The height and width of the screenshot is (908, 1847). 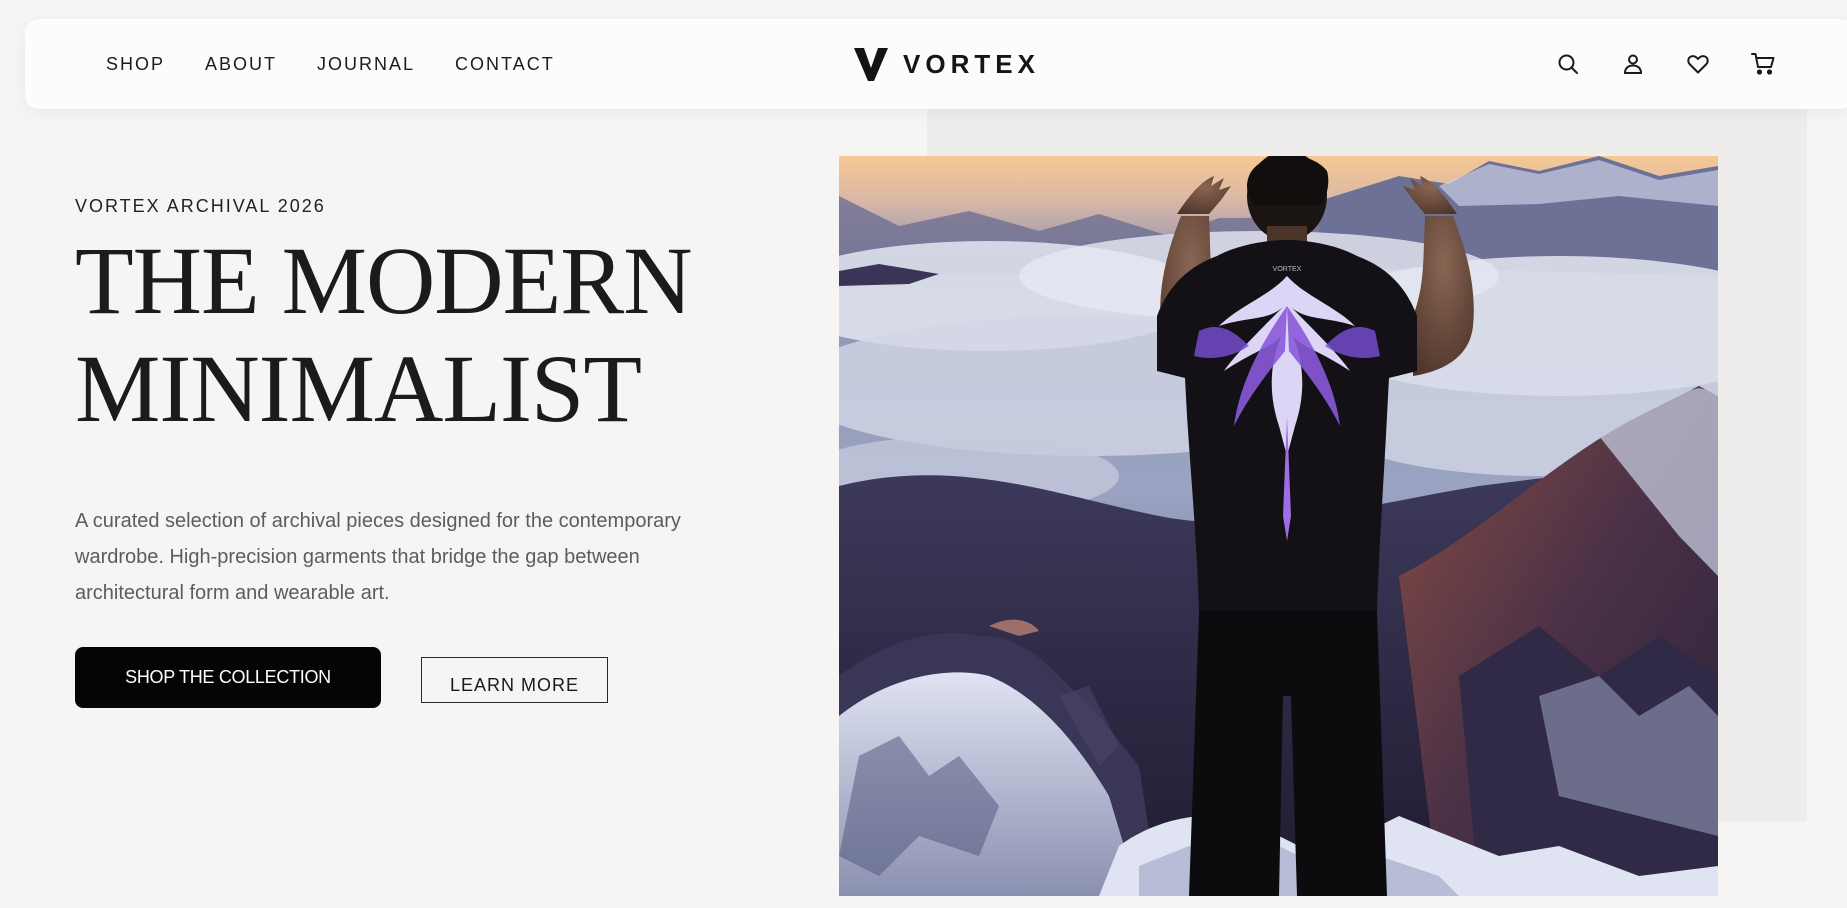 I want to click on account-icon, so click(x=1633, y=64).